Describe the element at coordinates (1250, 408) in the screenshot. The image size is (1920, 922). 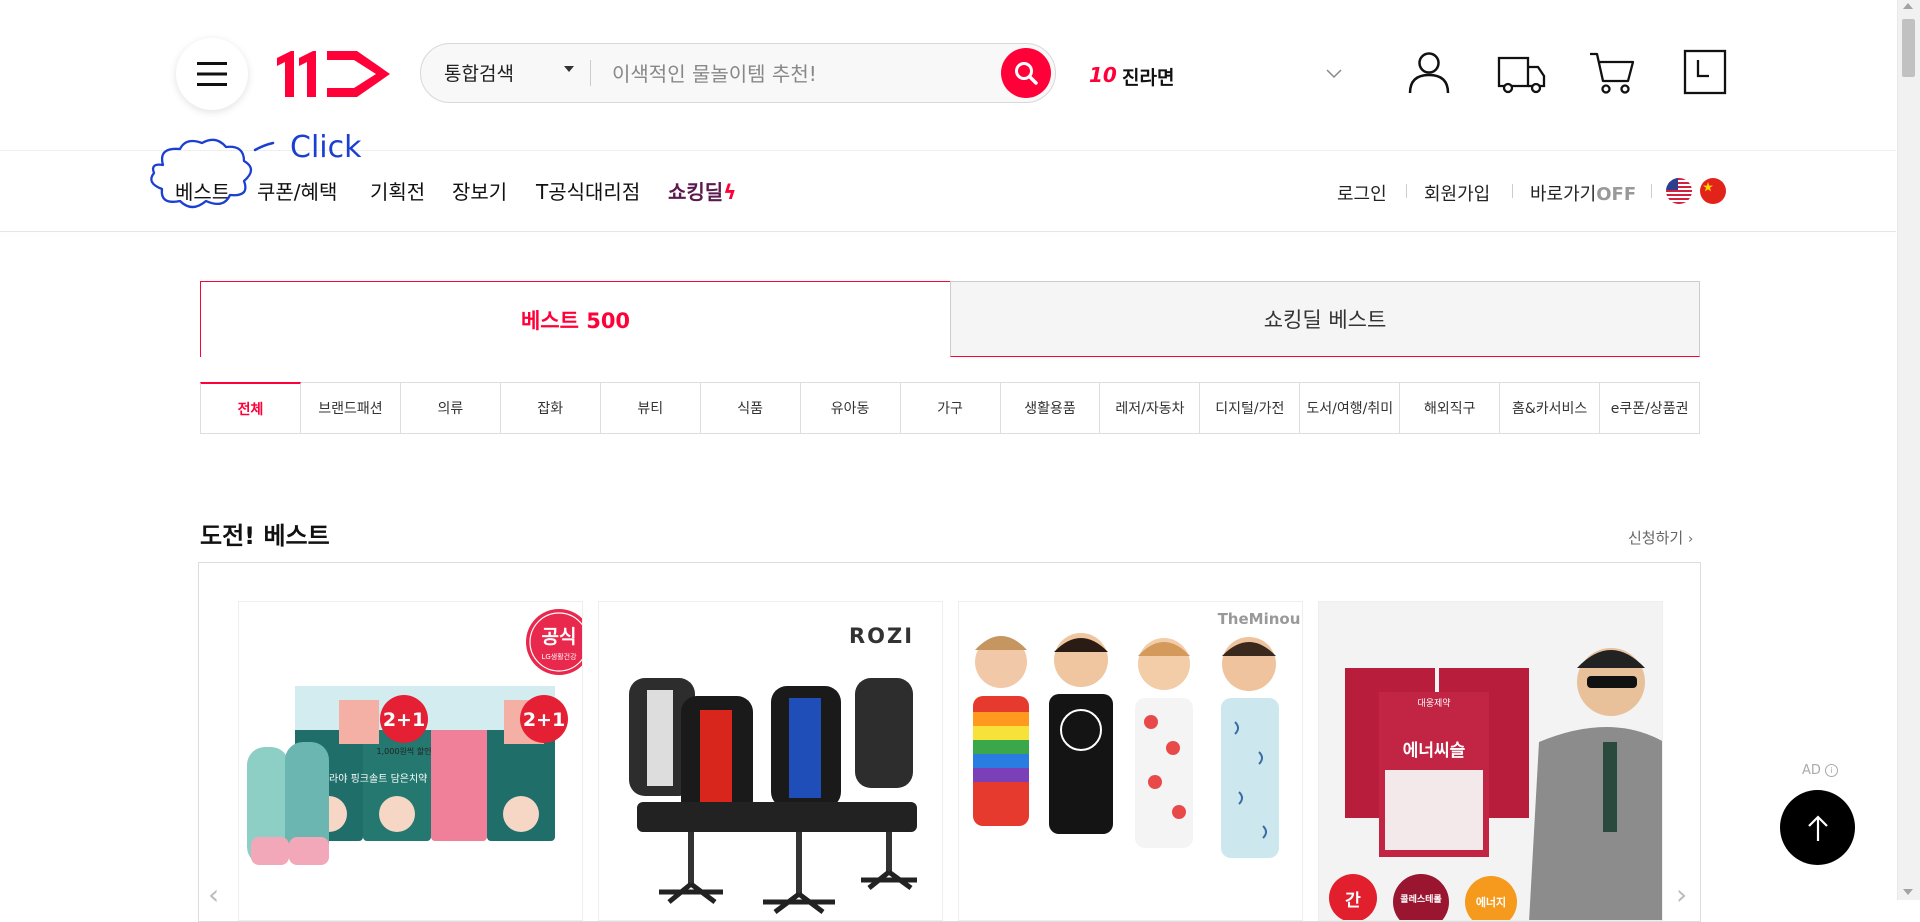
I see `category-tab: 디지털/가전` at that location.